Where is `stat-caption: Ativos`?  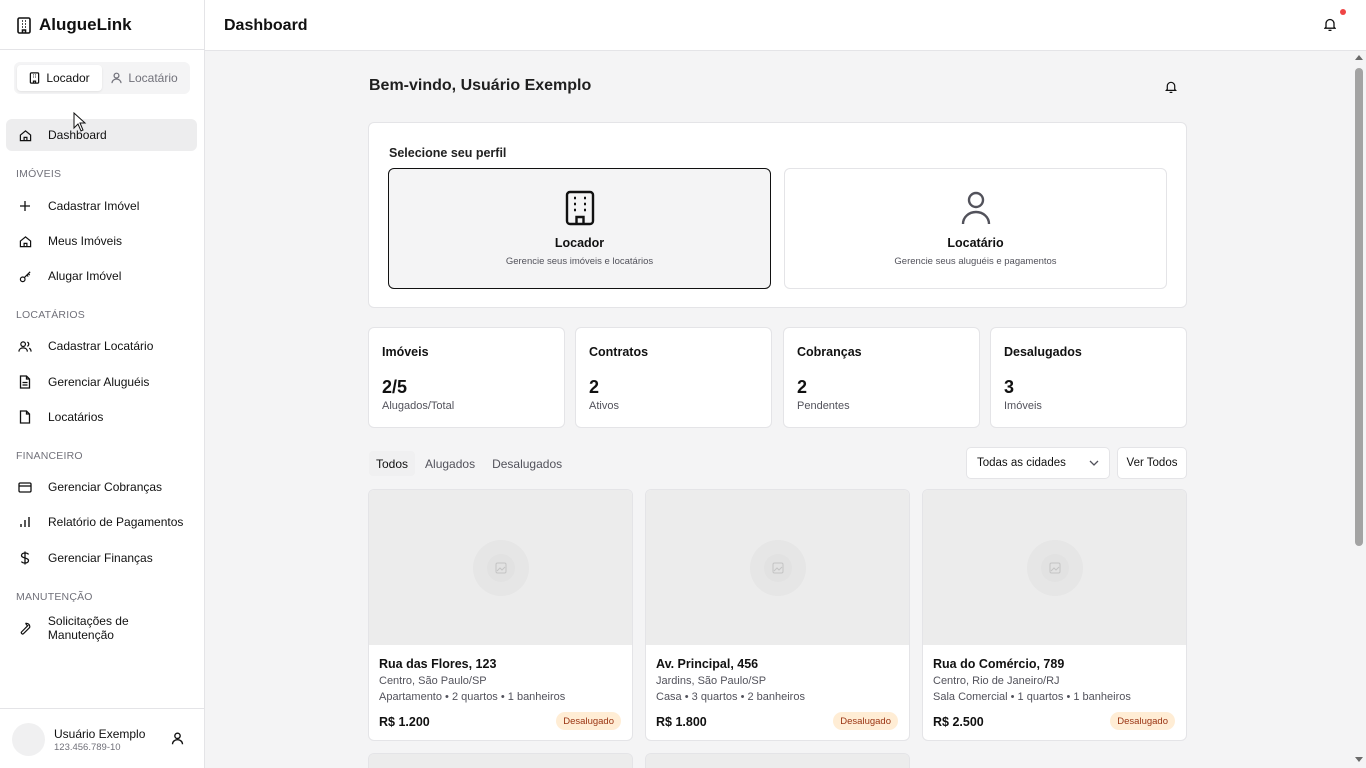
stat-caption: Ativos is located at coordinates (604, 406).